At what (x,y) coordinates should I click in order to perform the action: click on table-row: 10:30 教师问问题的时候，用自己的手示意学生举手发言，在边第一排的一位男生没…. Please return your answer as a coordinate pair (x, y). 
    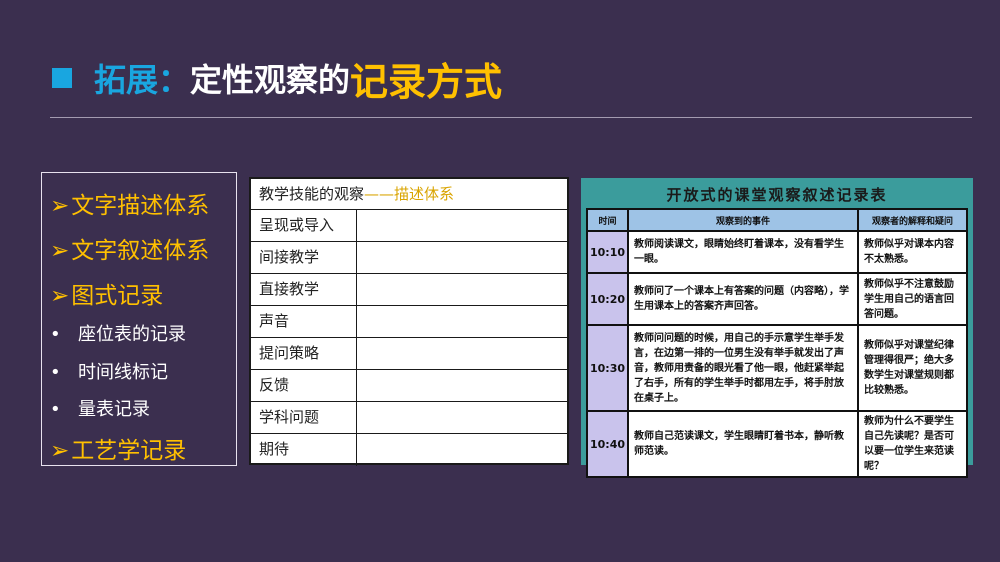
    Looking at the image, I should click on (776, 368).